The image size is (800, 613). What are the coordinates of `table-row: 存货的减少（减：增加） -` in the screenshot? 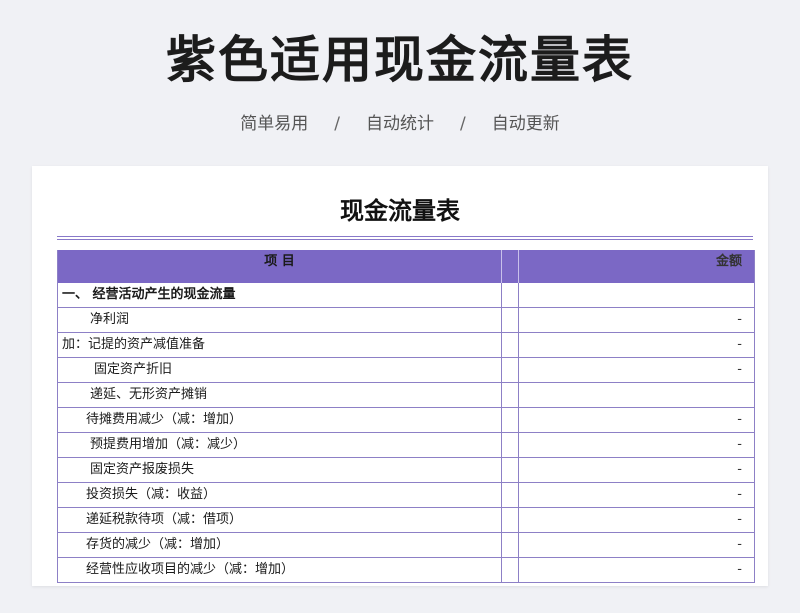 It's located at (406, 545).